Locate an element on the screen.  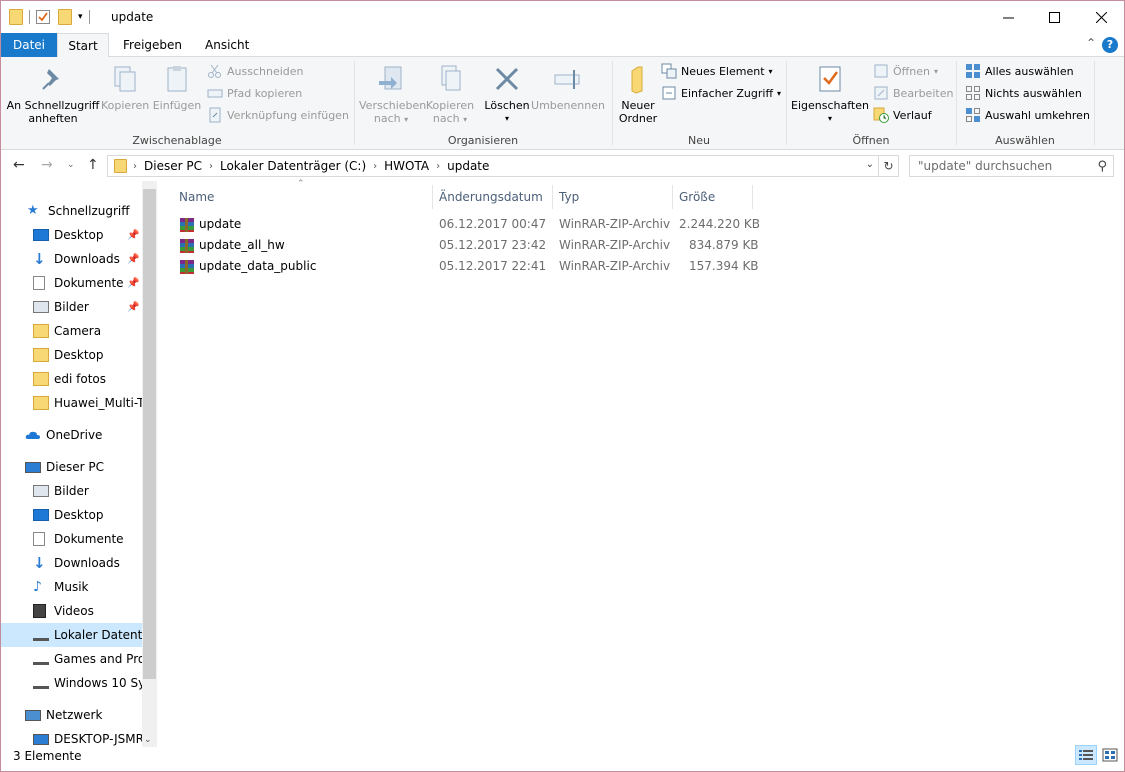
maximize-button is located at coordinates (1054, 17).